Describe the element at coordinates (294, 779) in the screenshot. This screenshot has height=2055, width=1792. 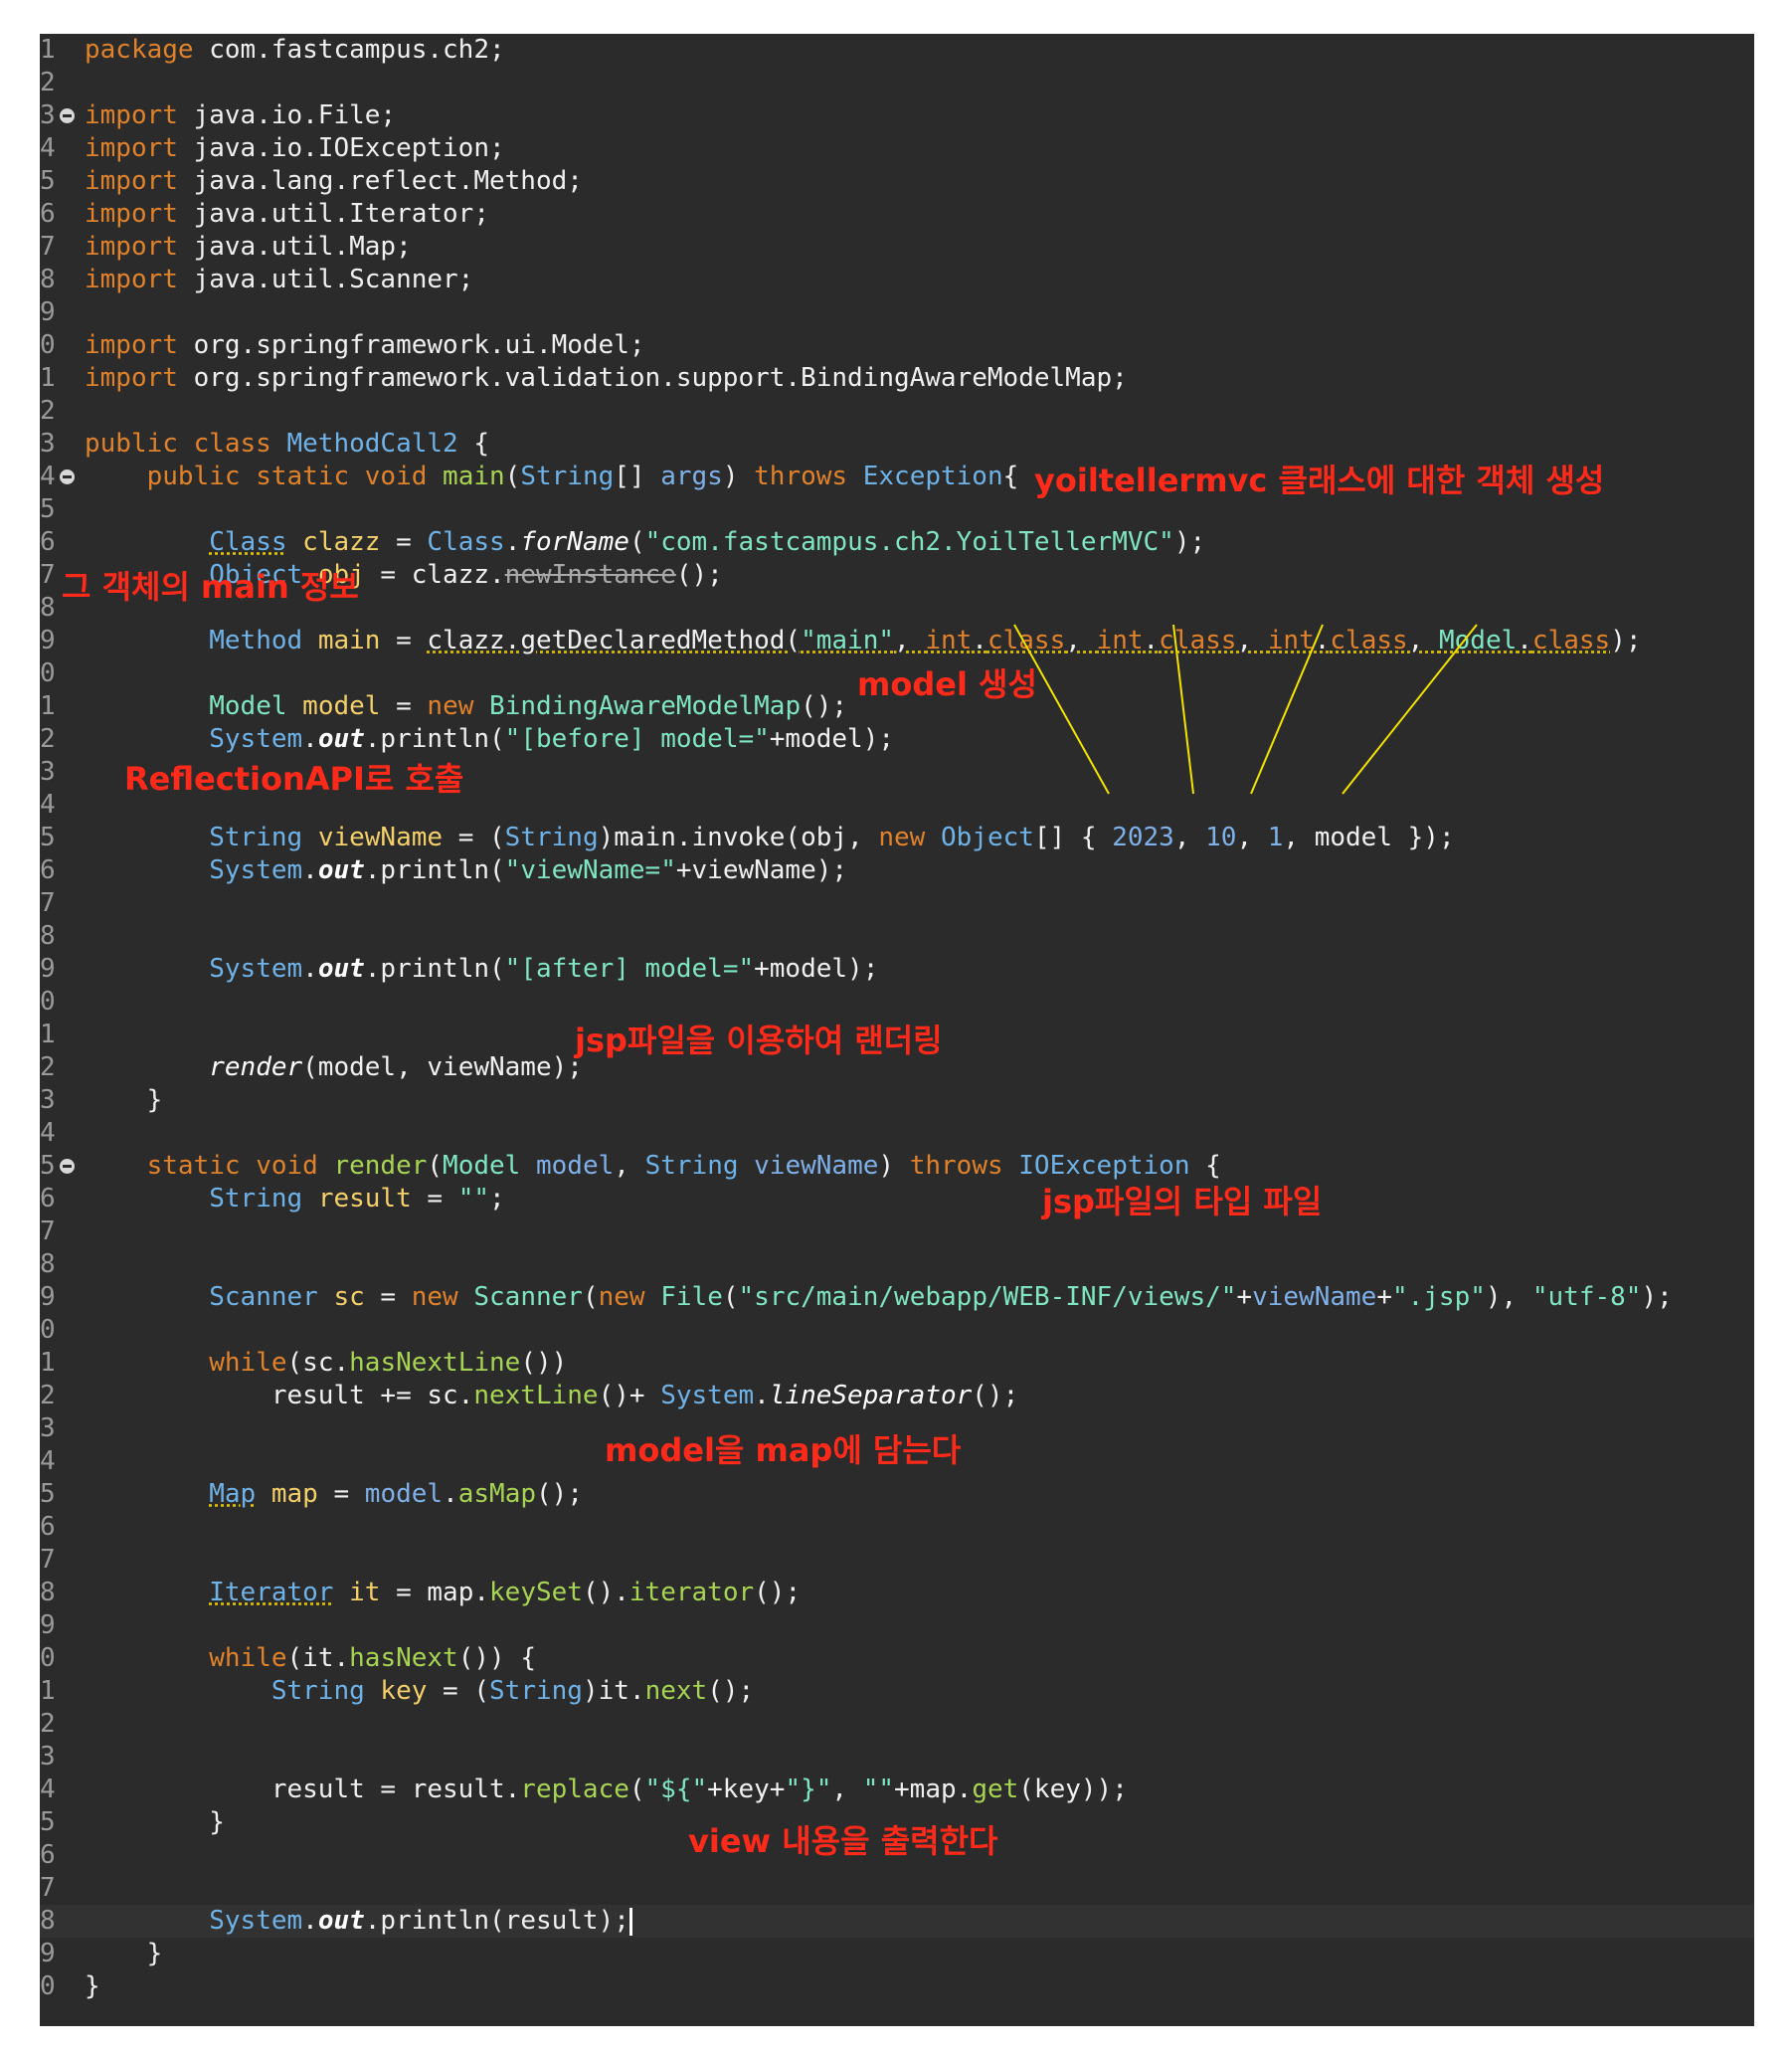
I see `annotation-reflection-call: ReflectionAPI로 호출` at that location.